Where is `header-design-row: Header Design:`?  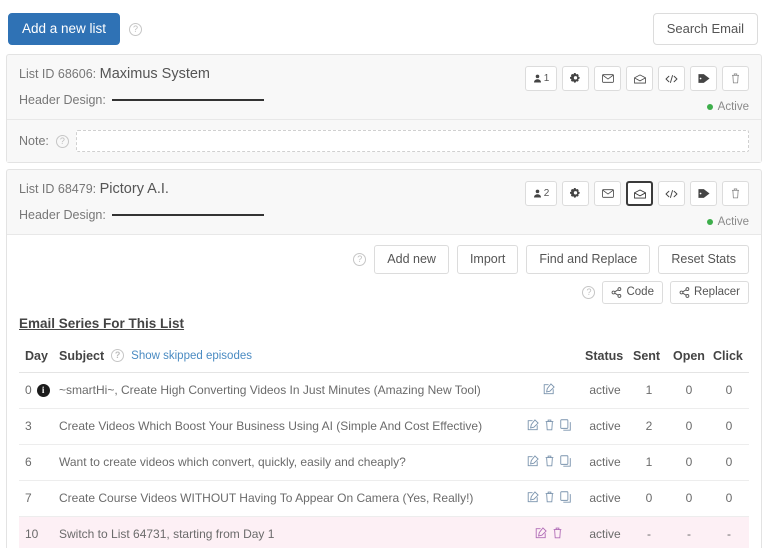 header-design-row: Header Design: is located at coordinates (141, 215).